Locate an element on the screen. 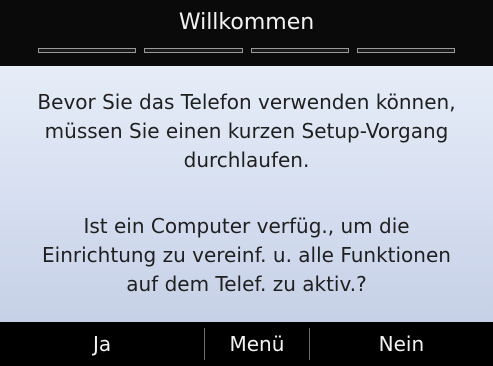  menu-softkey: Menü is located at coordinates (257, 344).